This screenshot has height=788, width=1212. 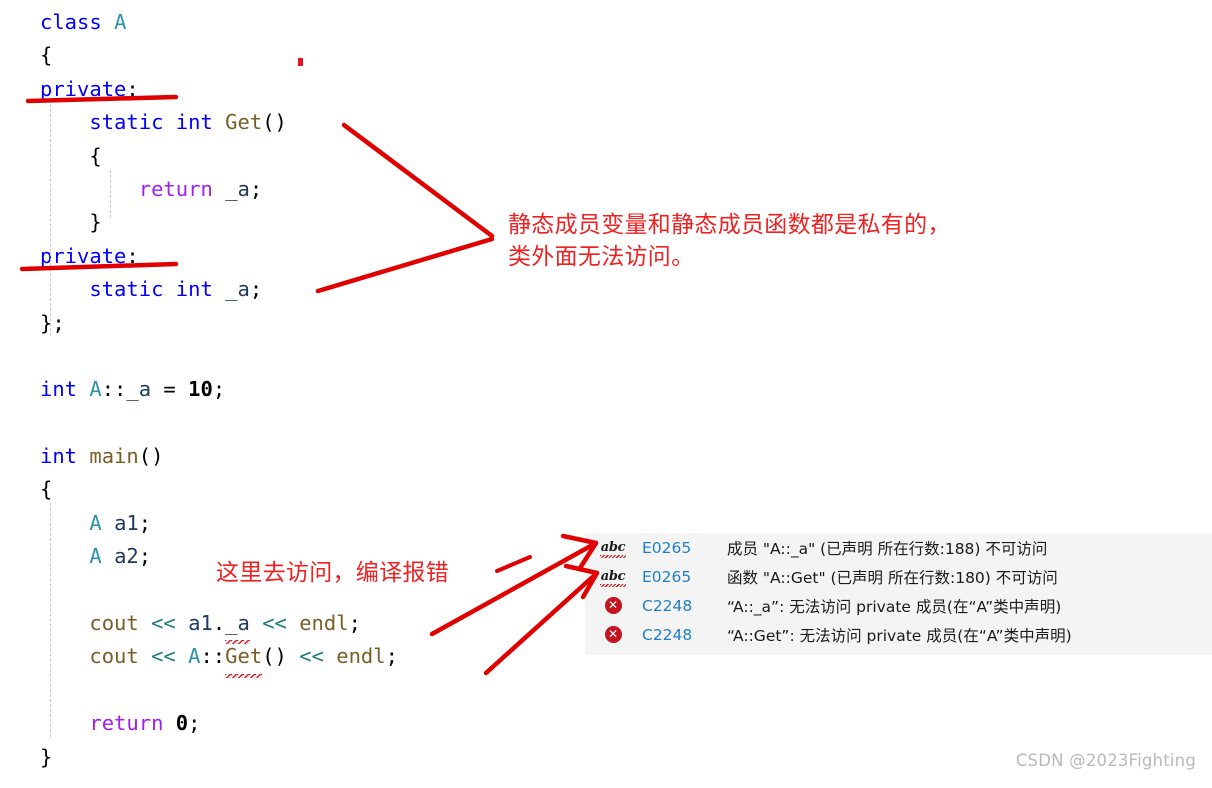 I want to click on error-message: 成员 "A::_a" (已声明 所在行数:188) 不可访问, so click(x=887, y=548).